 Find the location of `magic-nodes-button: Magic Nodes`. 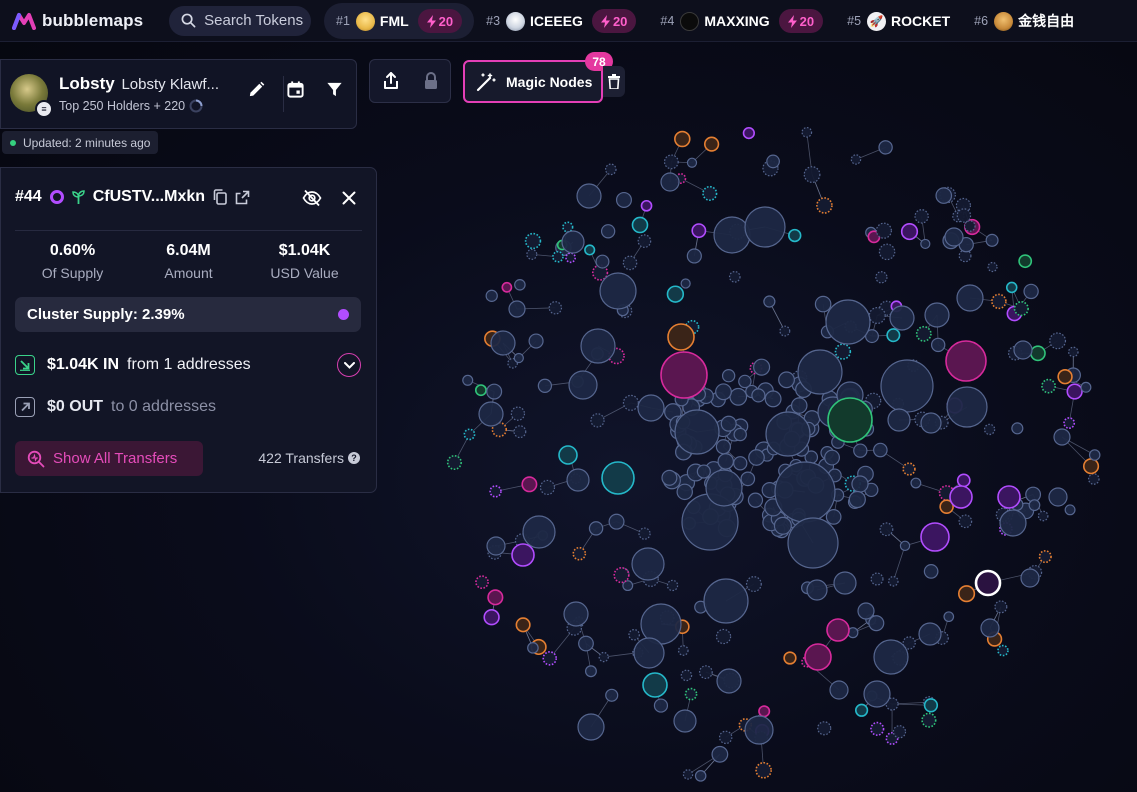

magic-nodes-button: Magic Nodes is located at coordinates (533, 81).